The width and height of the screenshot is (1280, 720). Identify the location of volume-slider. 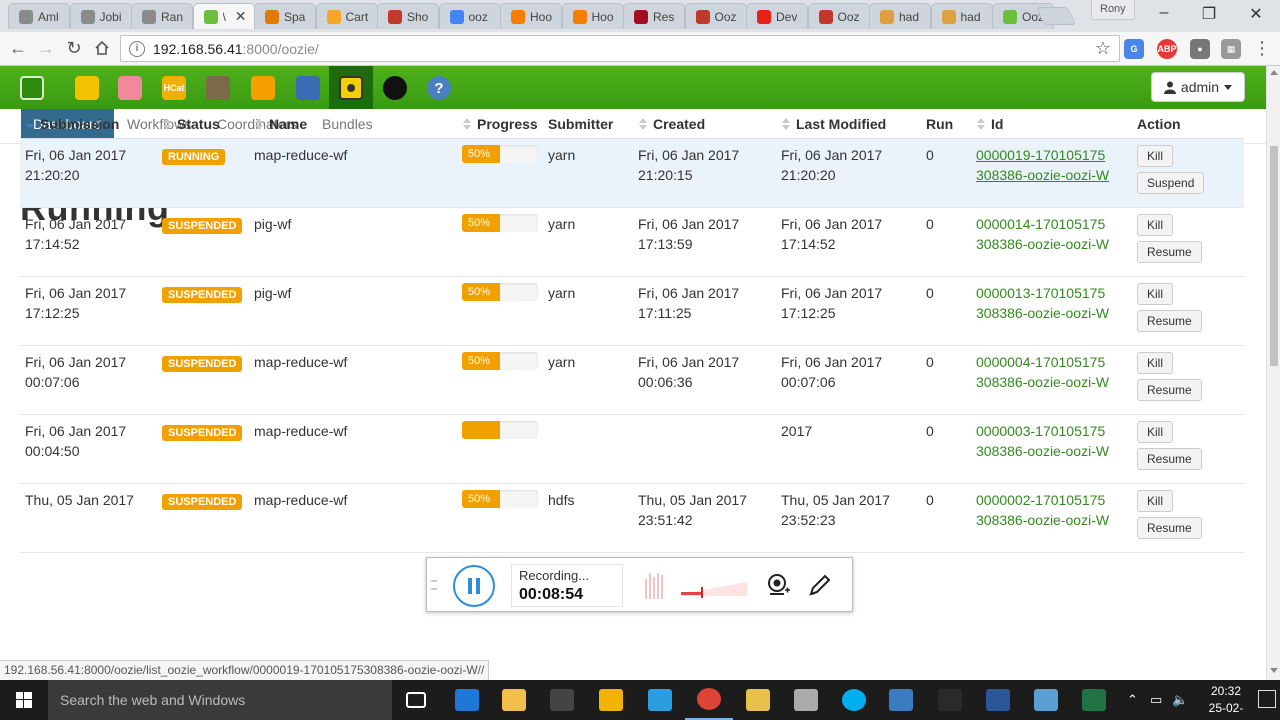
(714, 589).